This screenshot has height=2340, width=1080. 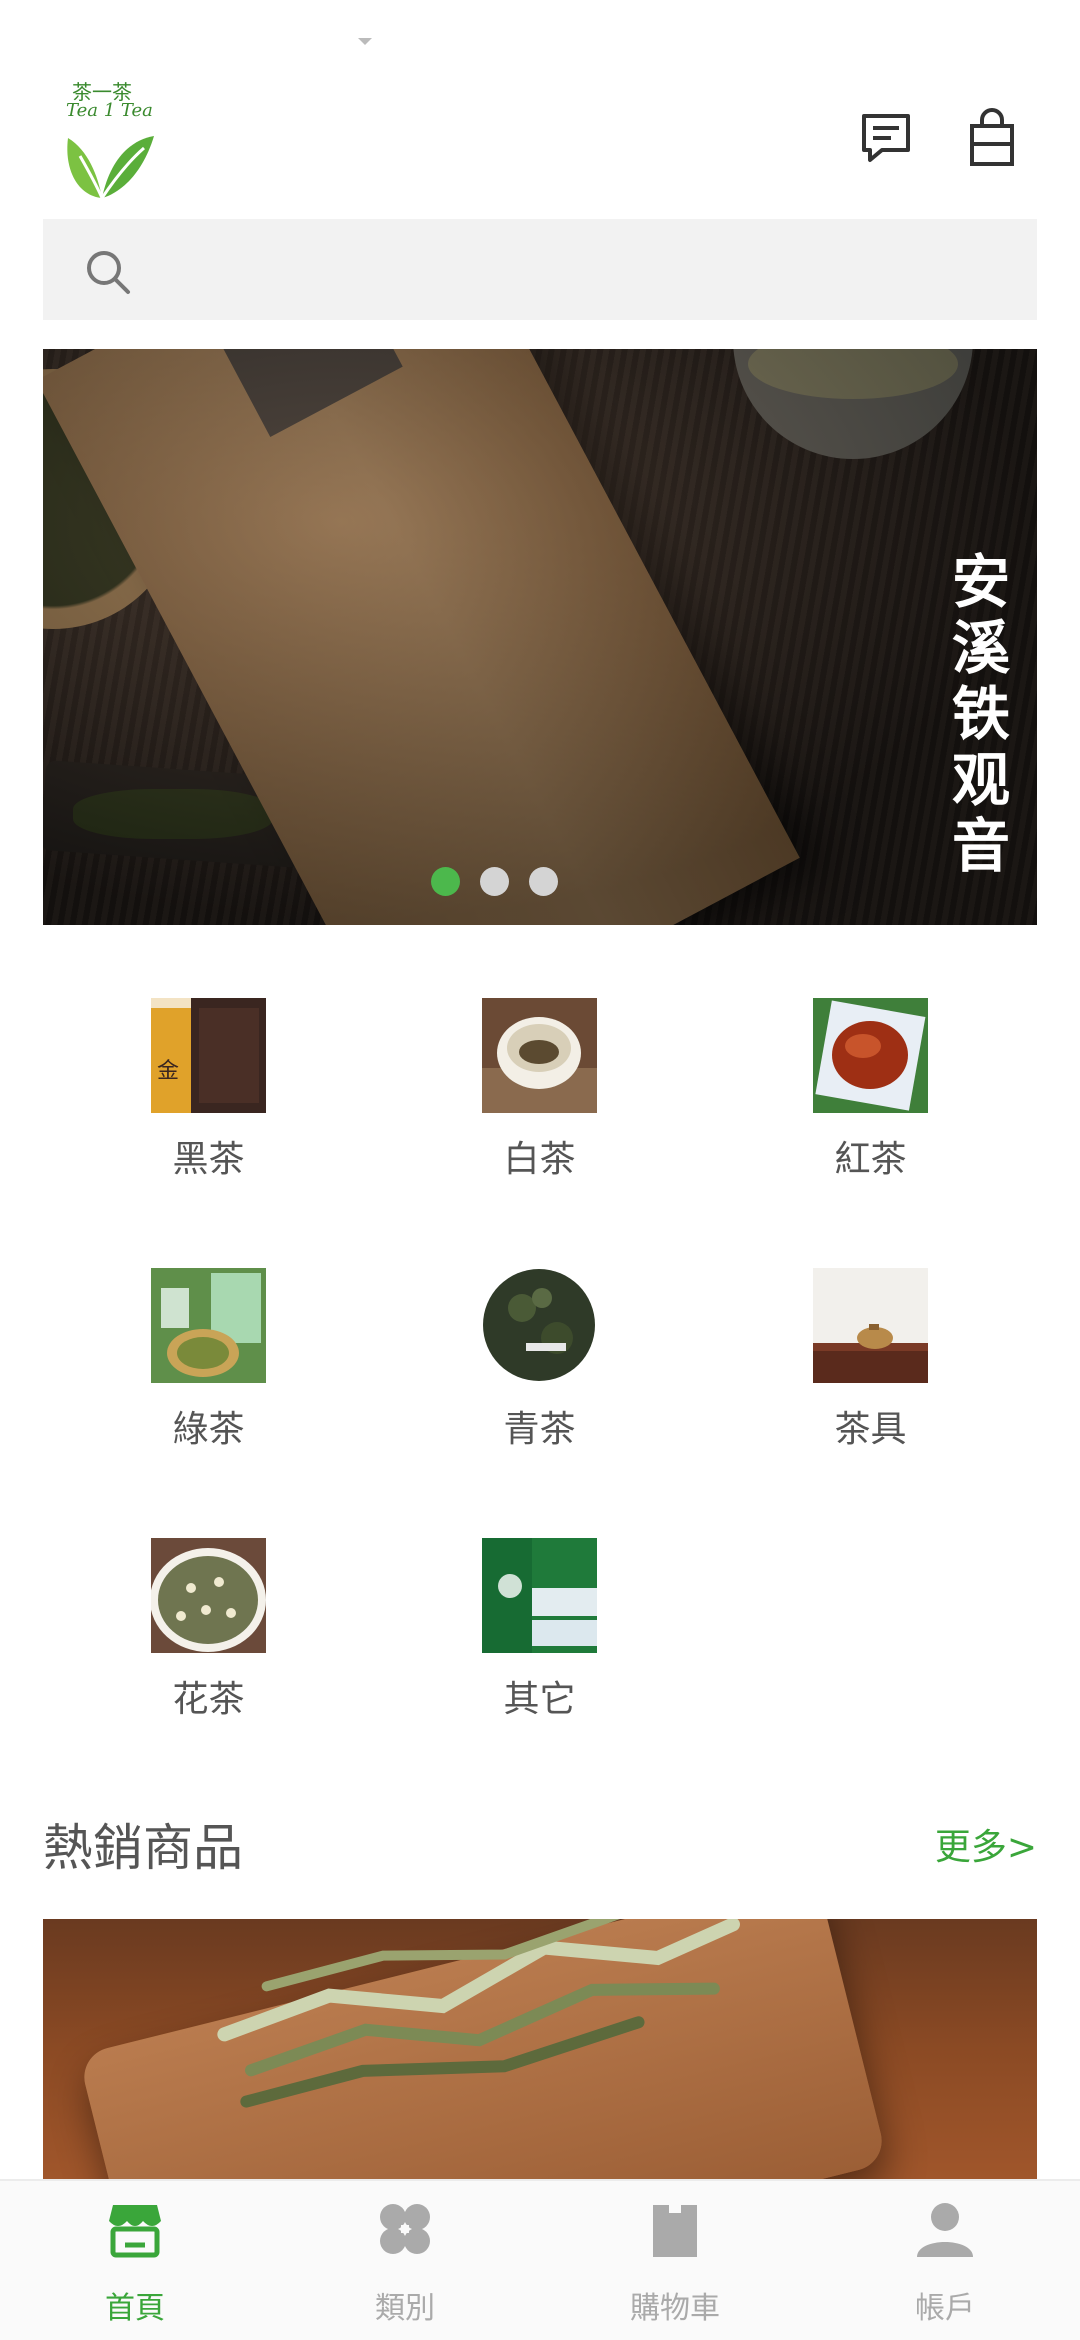 I want to click on category-label: 其它, so click(x=539, y=1699).